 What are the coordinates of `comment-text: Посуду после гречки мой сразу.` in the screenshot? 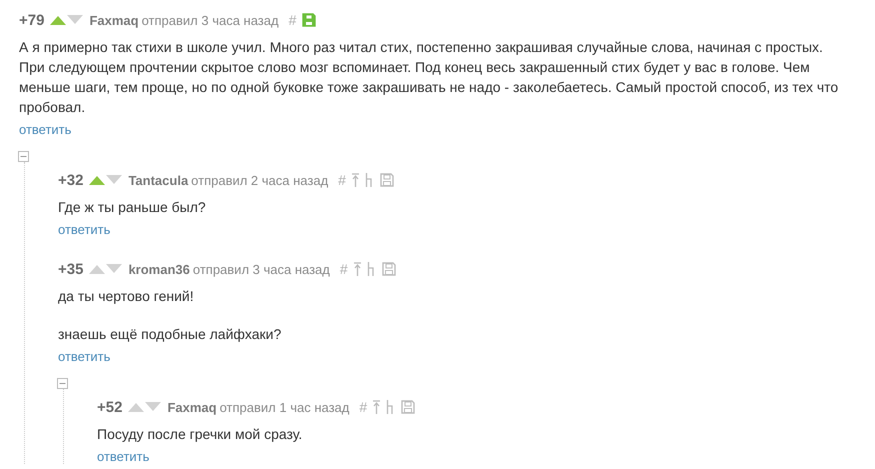 It's located at (200, 434).